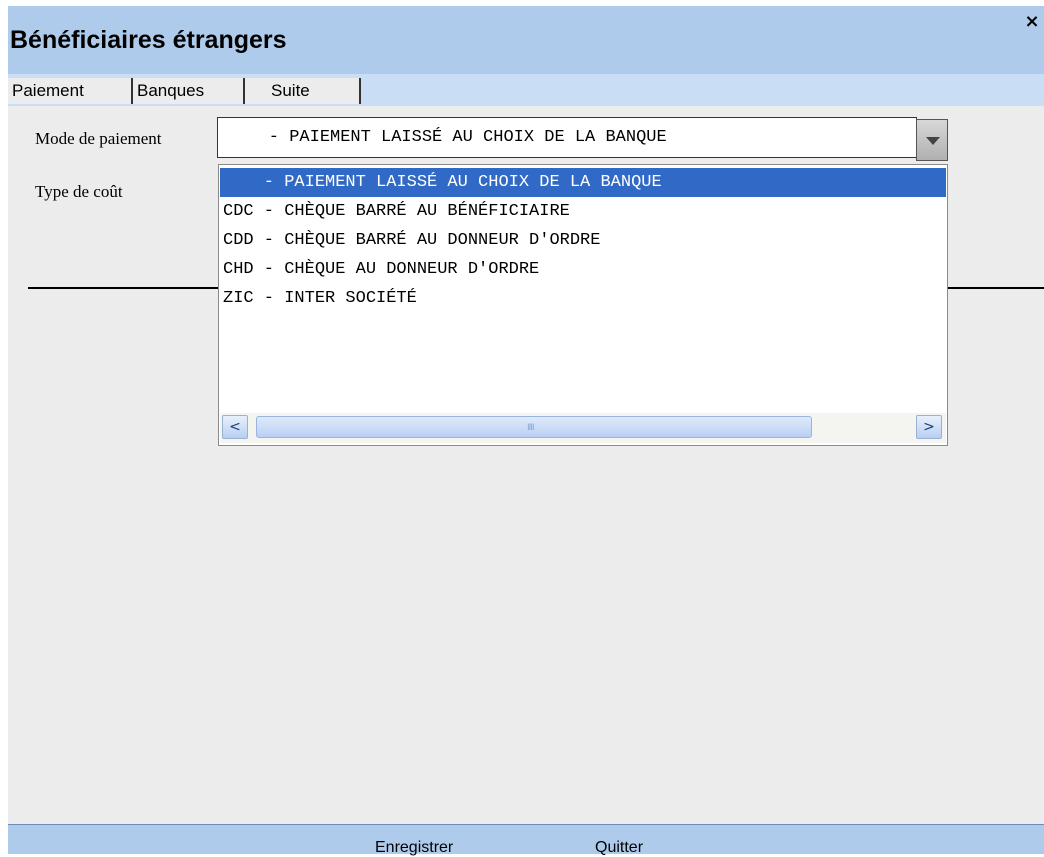 The height and width of the screenshot is (857, 1044). What do you see at coordinates (128, 288) in the screenshot?
I see `divider-left` at bounding box center [128, 288].